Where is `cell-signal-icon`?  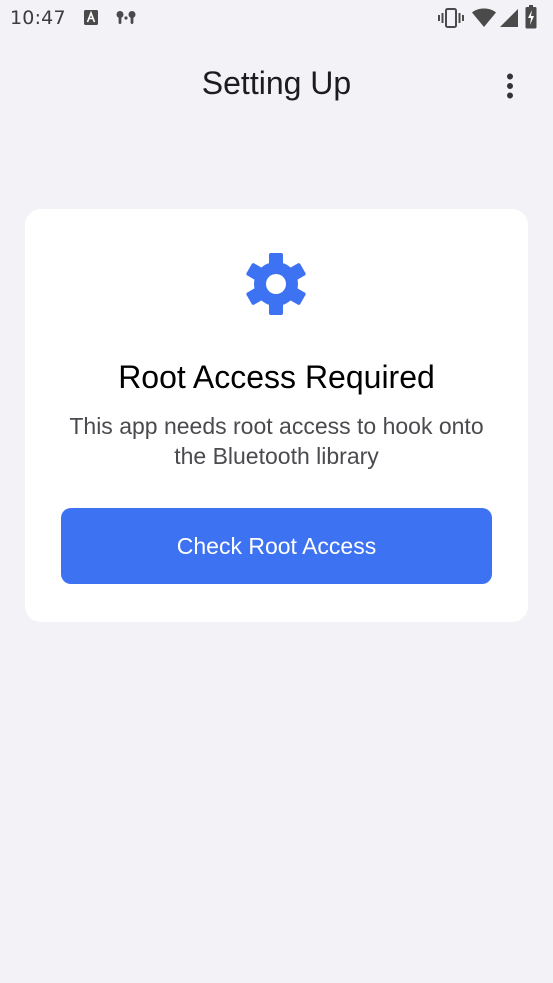
cell-signal-icon is located at coordinates (509, 18).